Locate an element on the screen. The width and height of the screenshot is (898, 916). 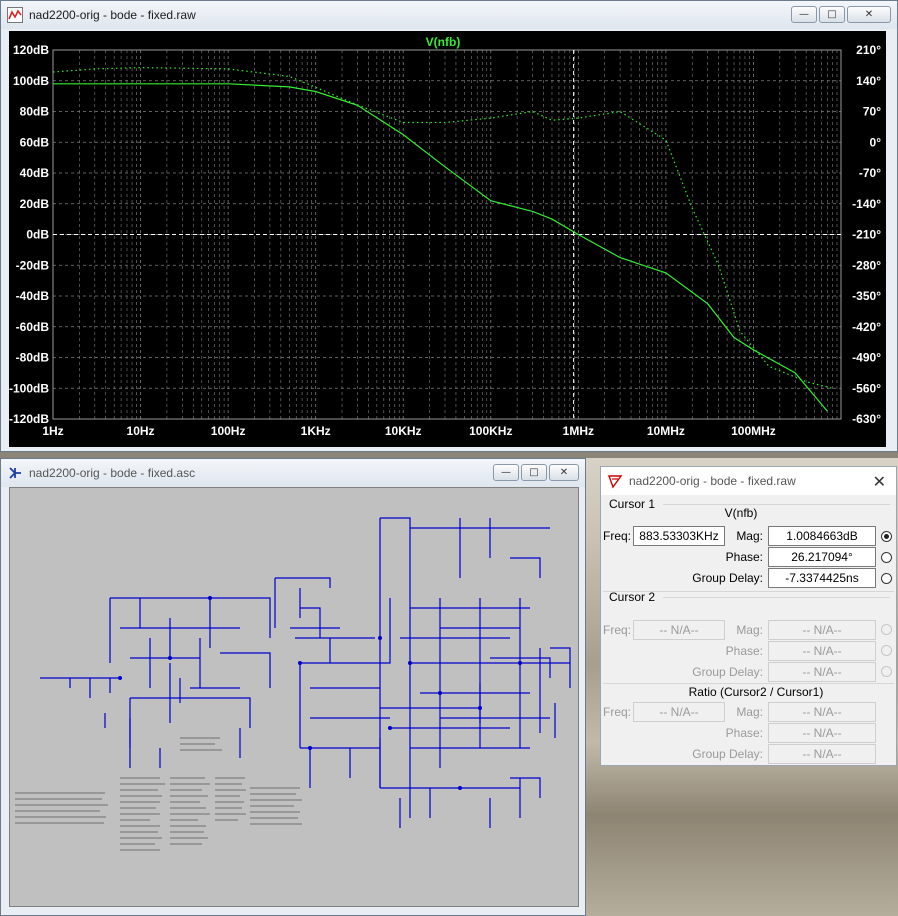
cursor1-heading: Cursor 1 is located at coordinates (632, 504).